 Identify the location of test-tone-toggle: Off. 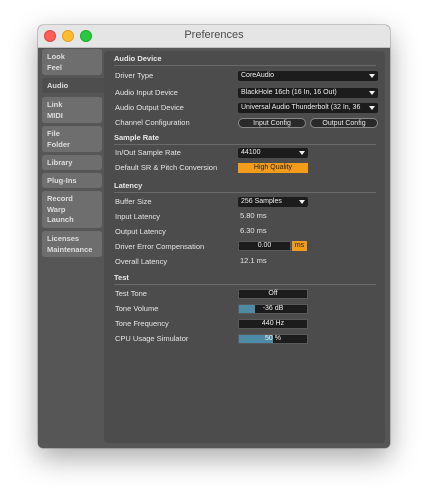
(273, 294).